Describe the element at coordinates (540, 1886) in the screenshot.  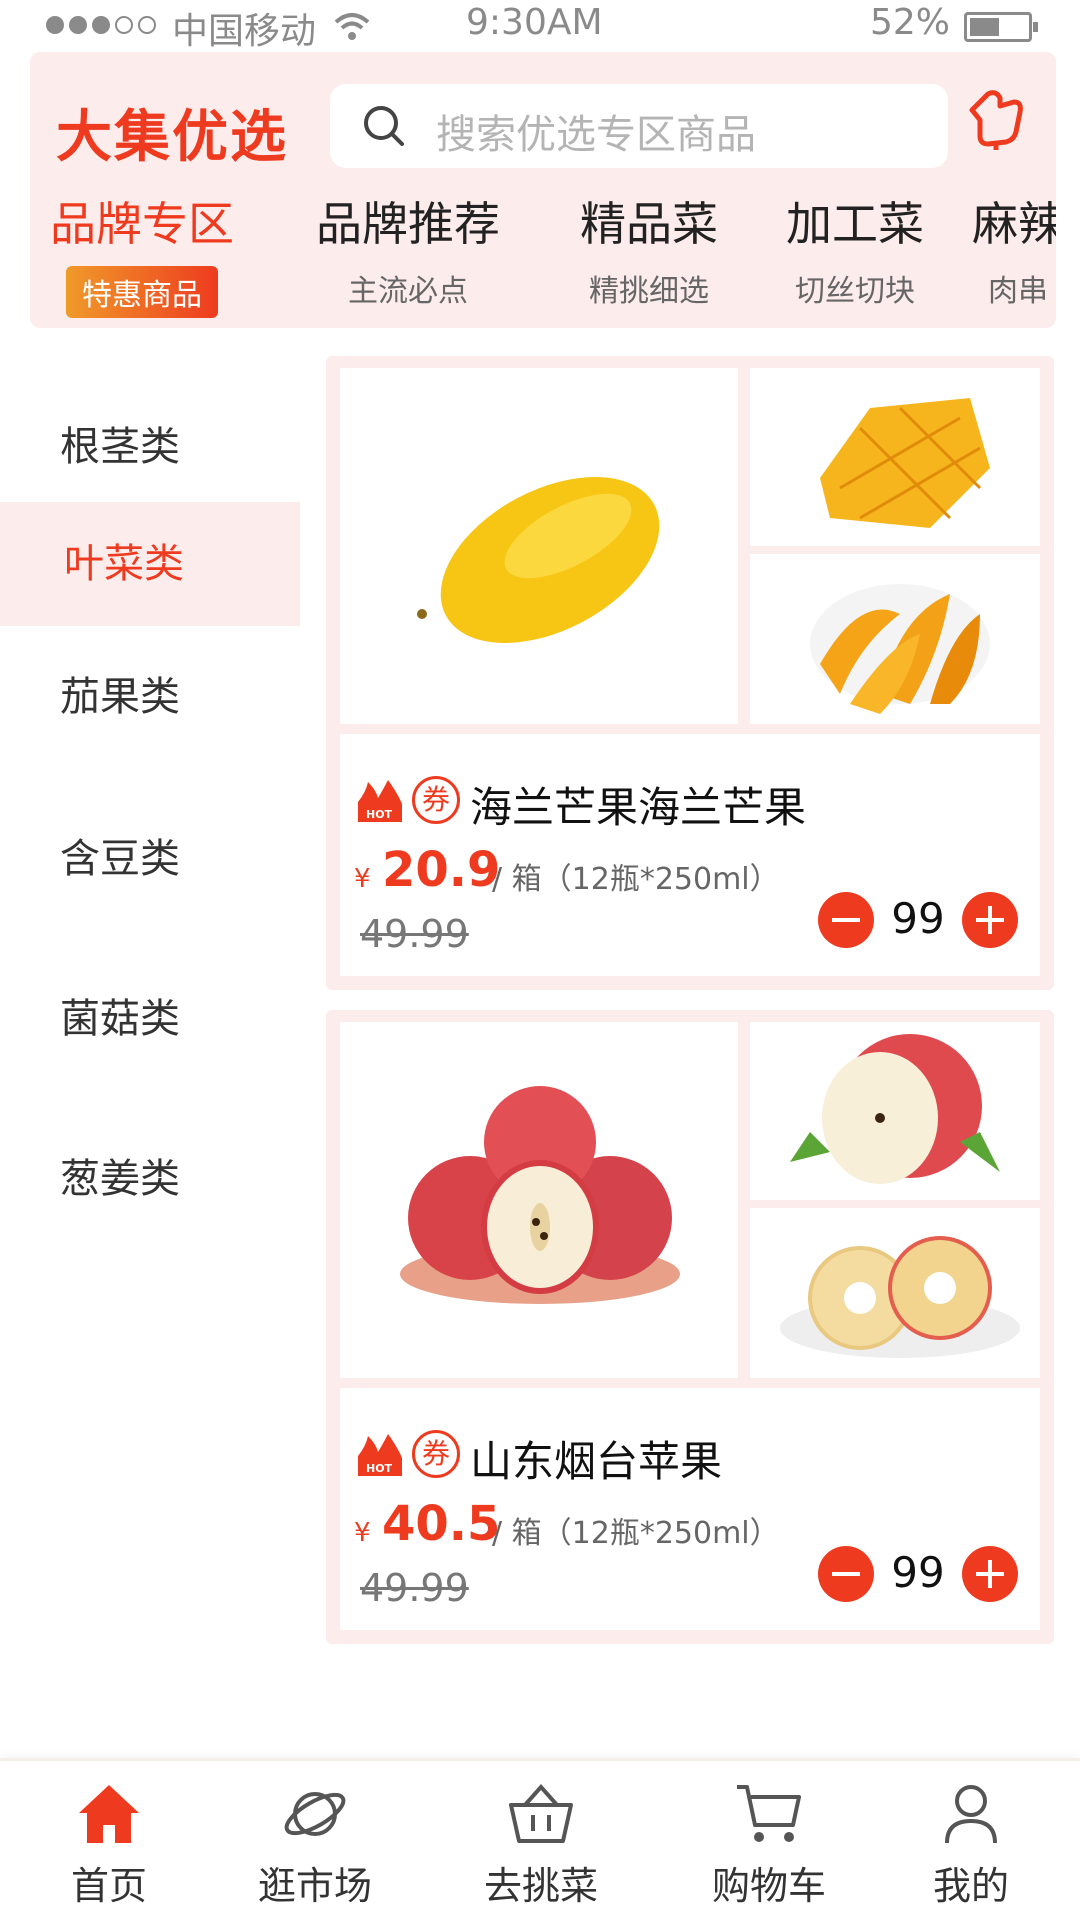
I see `tab-label: 去挑菜` at that location.